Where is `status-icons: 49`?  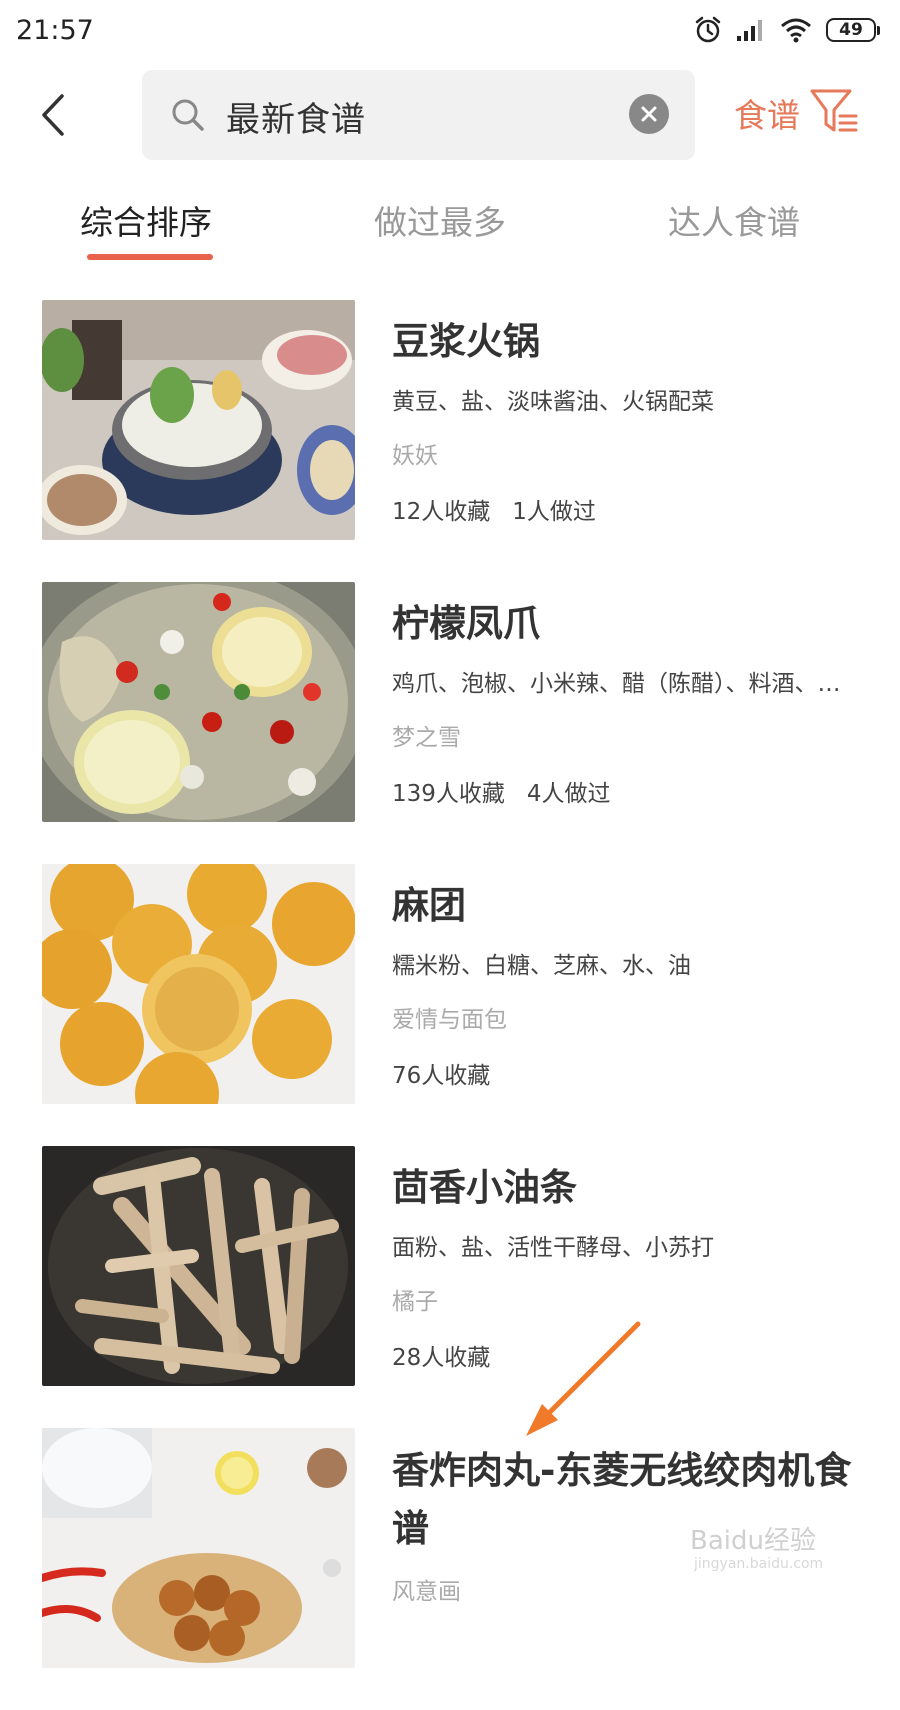 status-icons: 49 is located at coordinates (787, 30).